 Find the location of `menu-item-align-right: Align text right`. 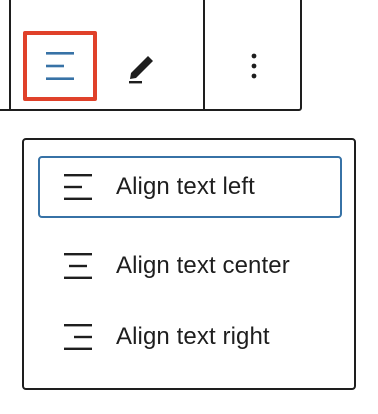

menu-item-align-right: Align text right is located at coordinates (190, 337).